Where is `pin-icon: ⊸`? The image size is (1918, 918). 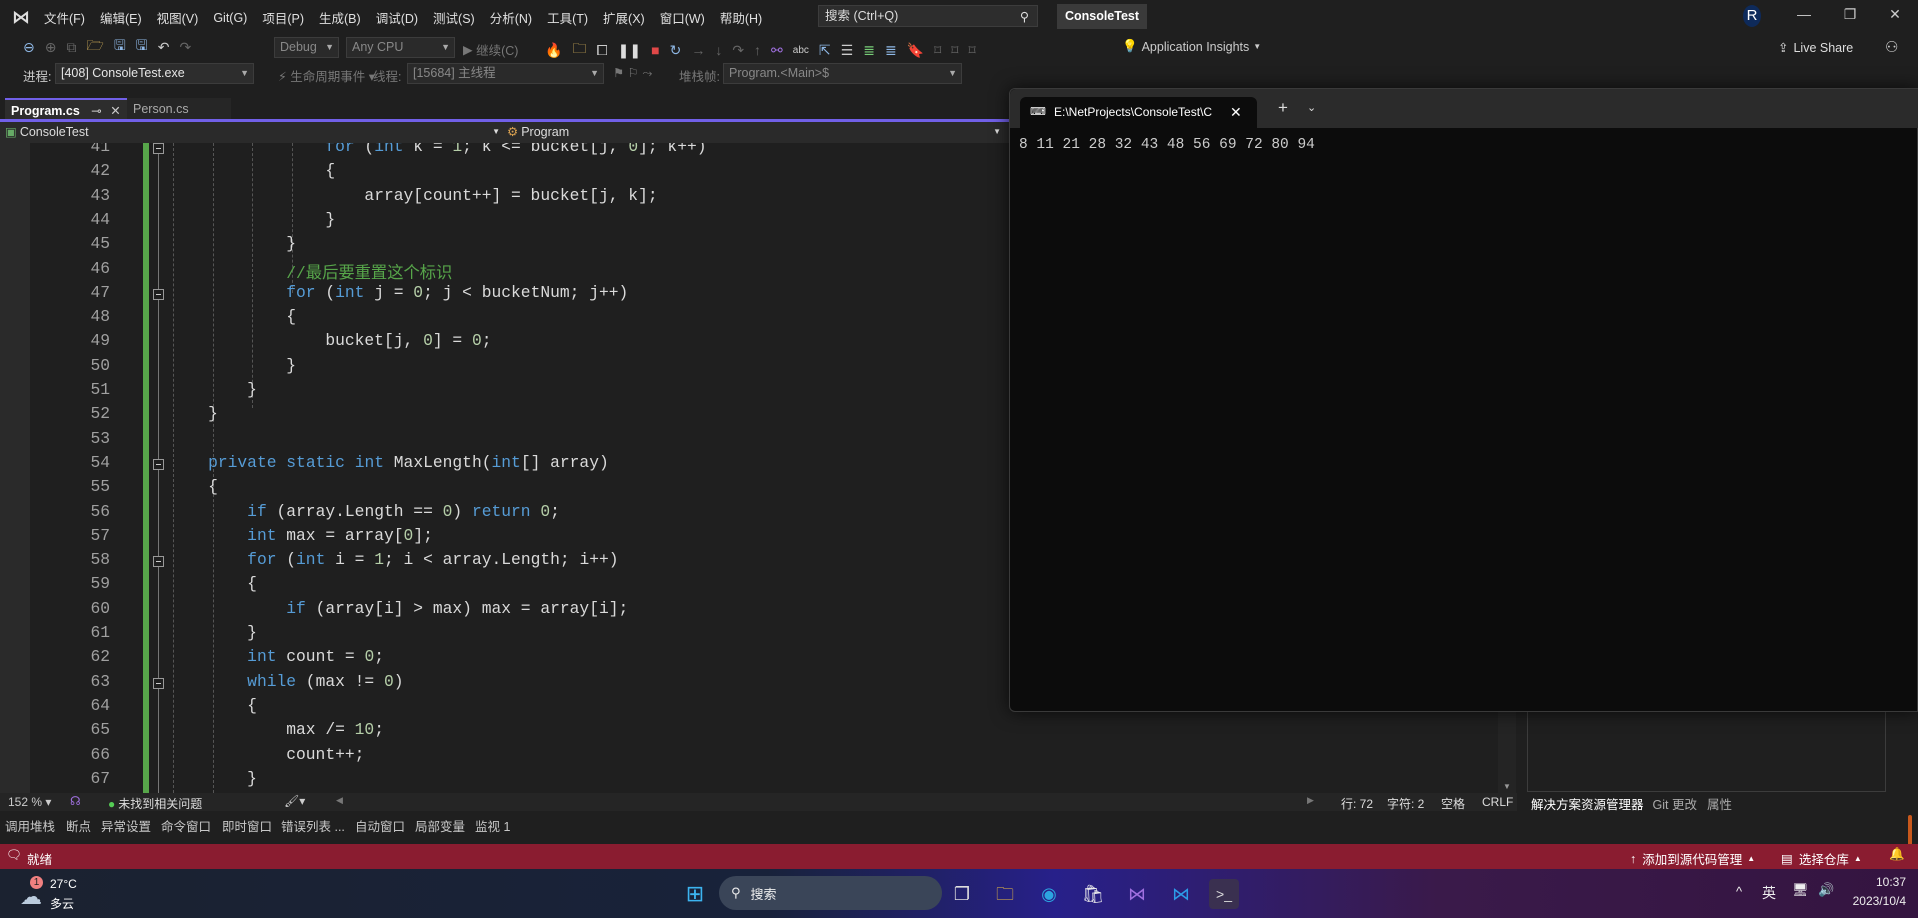
pin-icon: ⊸ is located at coordinates (96, 111).